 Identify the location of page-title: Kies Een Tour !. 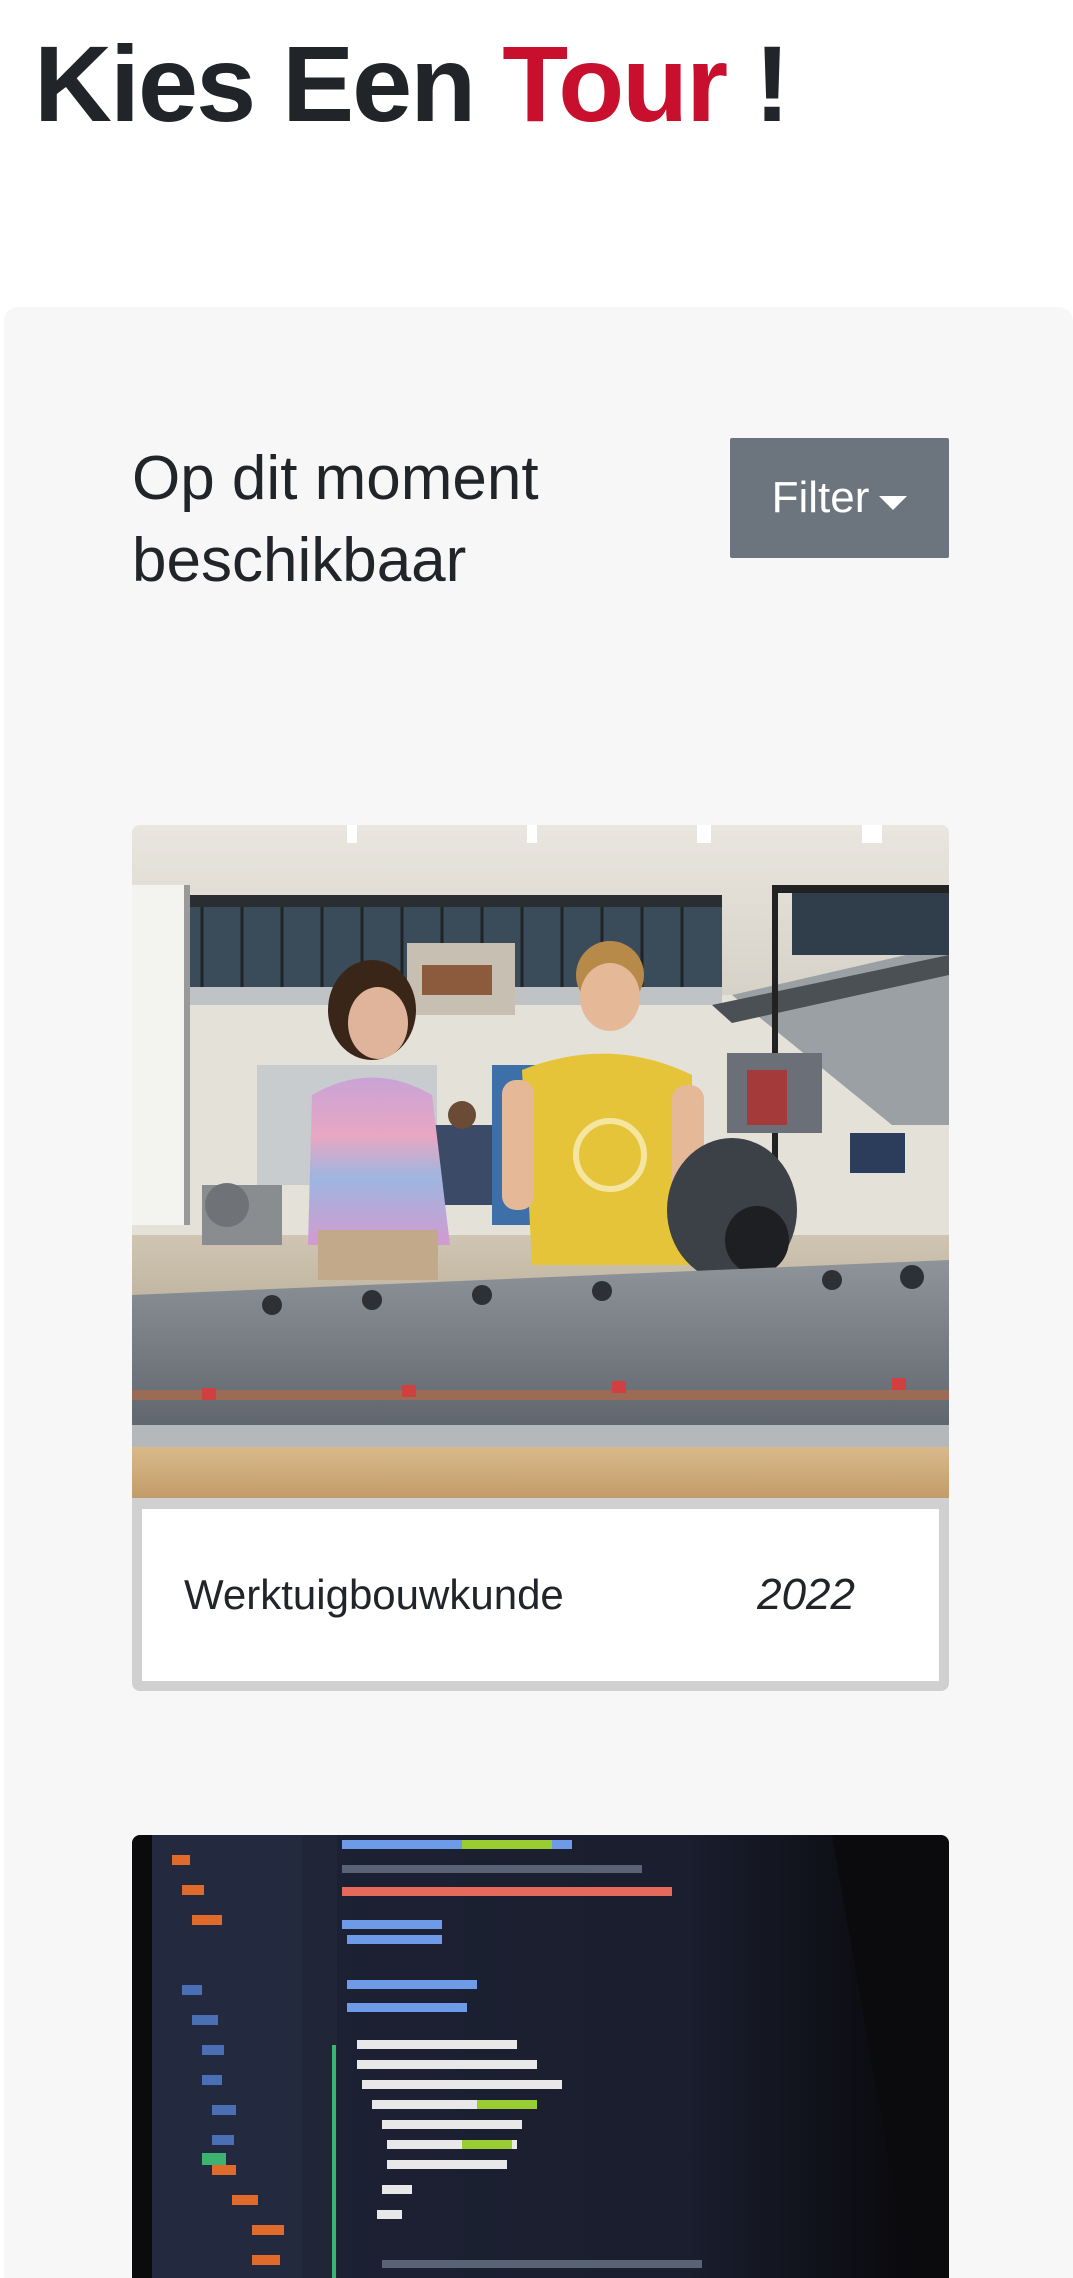
(412, 84).